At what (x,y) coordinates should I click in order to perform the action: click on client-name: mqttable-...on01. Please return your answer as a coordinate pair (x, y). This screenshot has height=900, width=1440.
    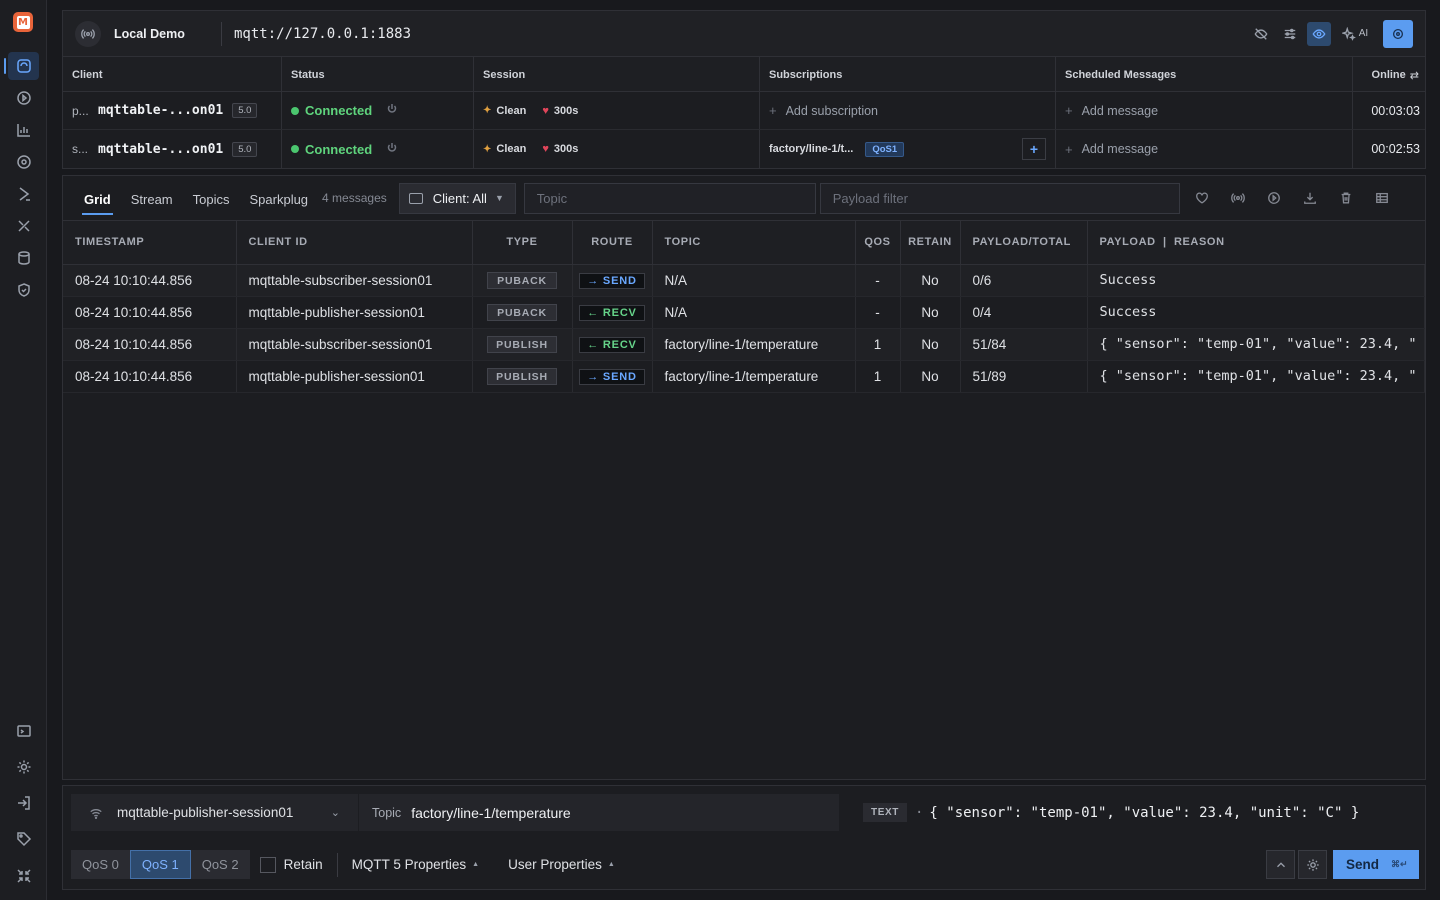
    Looking at the image, I should click on (161, 149).